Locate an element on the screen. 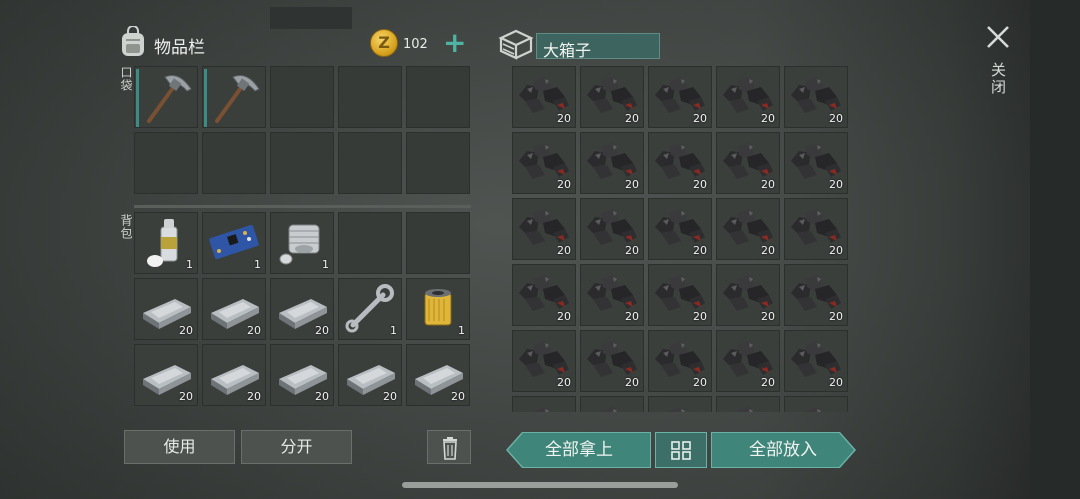 The image size is (1080, 499). section-divider is located at coordinates (302, 206).